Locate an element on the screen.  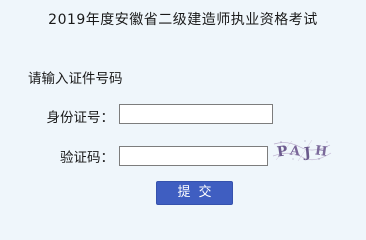
submit-button: 提交 is located at coordinates (194, 193).